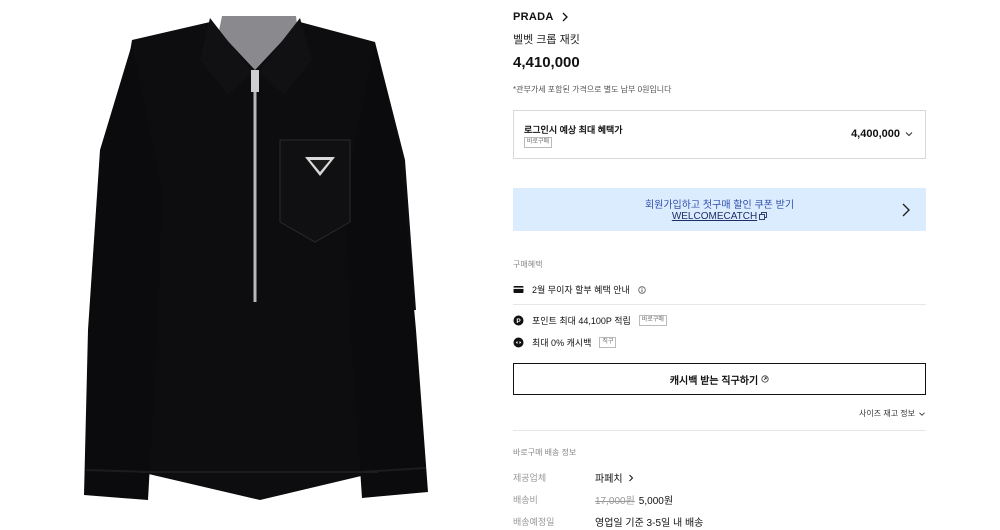 Image resolution: width=1000 pixels, height=530 pixels. I want to click on buy-button-label: 캐시백 받는 직구하기, so click(714, 381).